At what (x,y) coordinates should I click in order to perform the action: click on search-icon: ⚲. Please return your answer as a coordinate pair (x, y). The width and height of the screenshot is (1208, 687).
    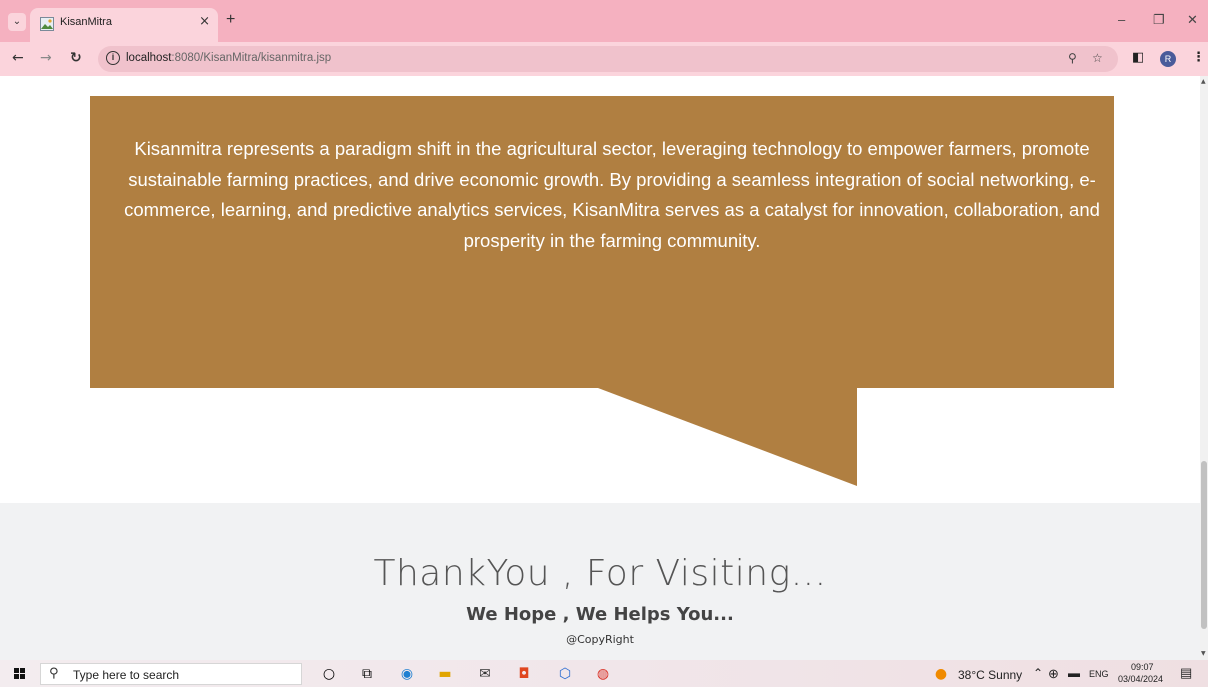
    Looking at the image, I should click on (54, 673).